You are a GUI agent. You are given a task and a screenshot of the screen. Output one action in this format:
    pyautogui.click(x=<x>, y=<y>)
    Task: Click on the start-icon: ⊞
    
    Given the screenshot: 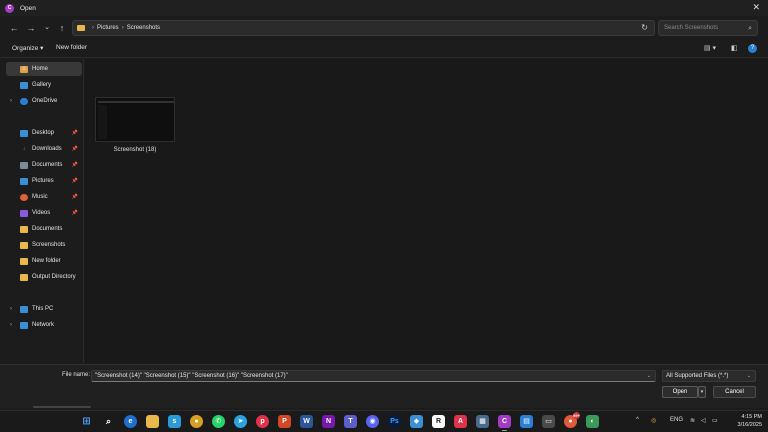 What is the action you would take?
    pyautogui.click(x=86, y=421)
    